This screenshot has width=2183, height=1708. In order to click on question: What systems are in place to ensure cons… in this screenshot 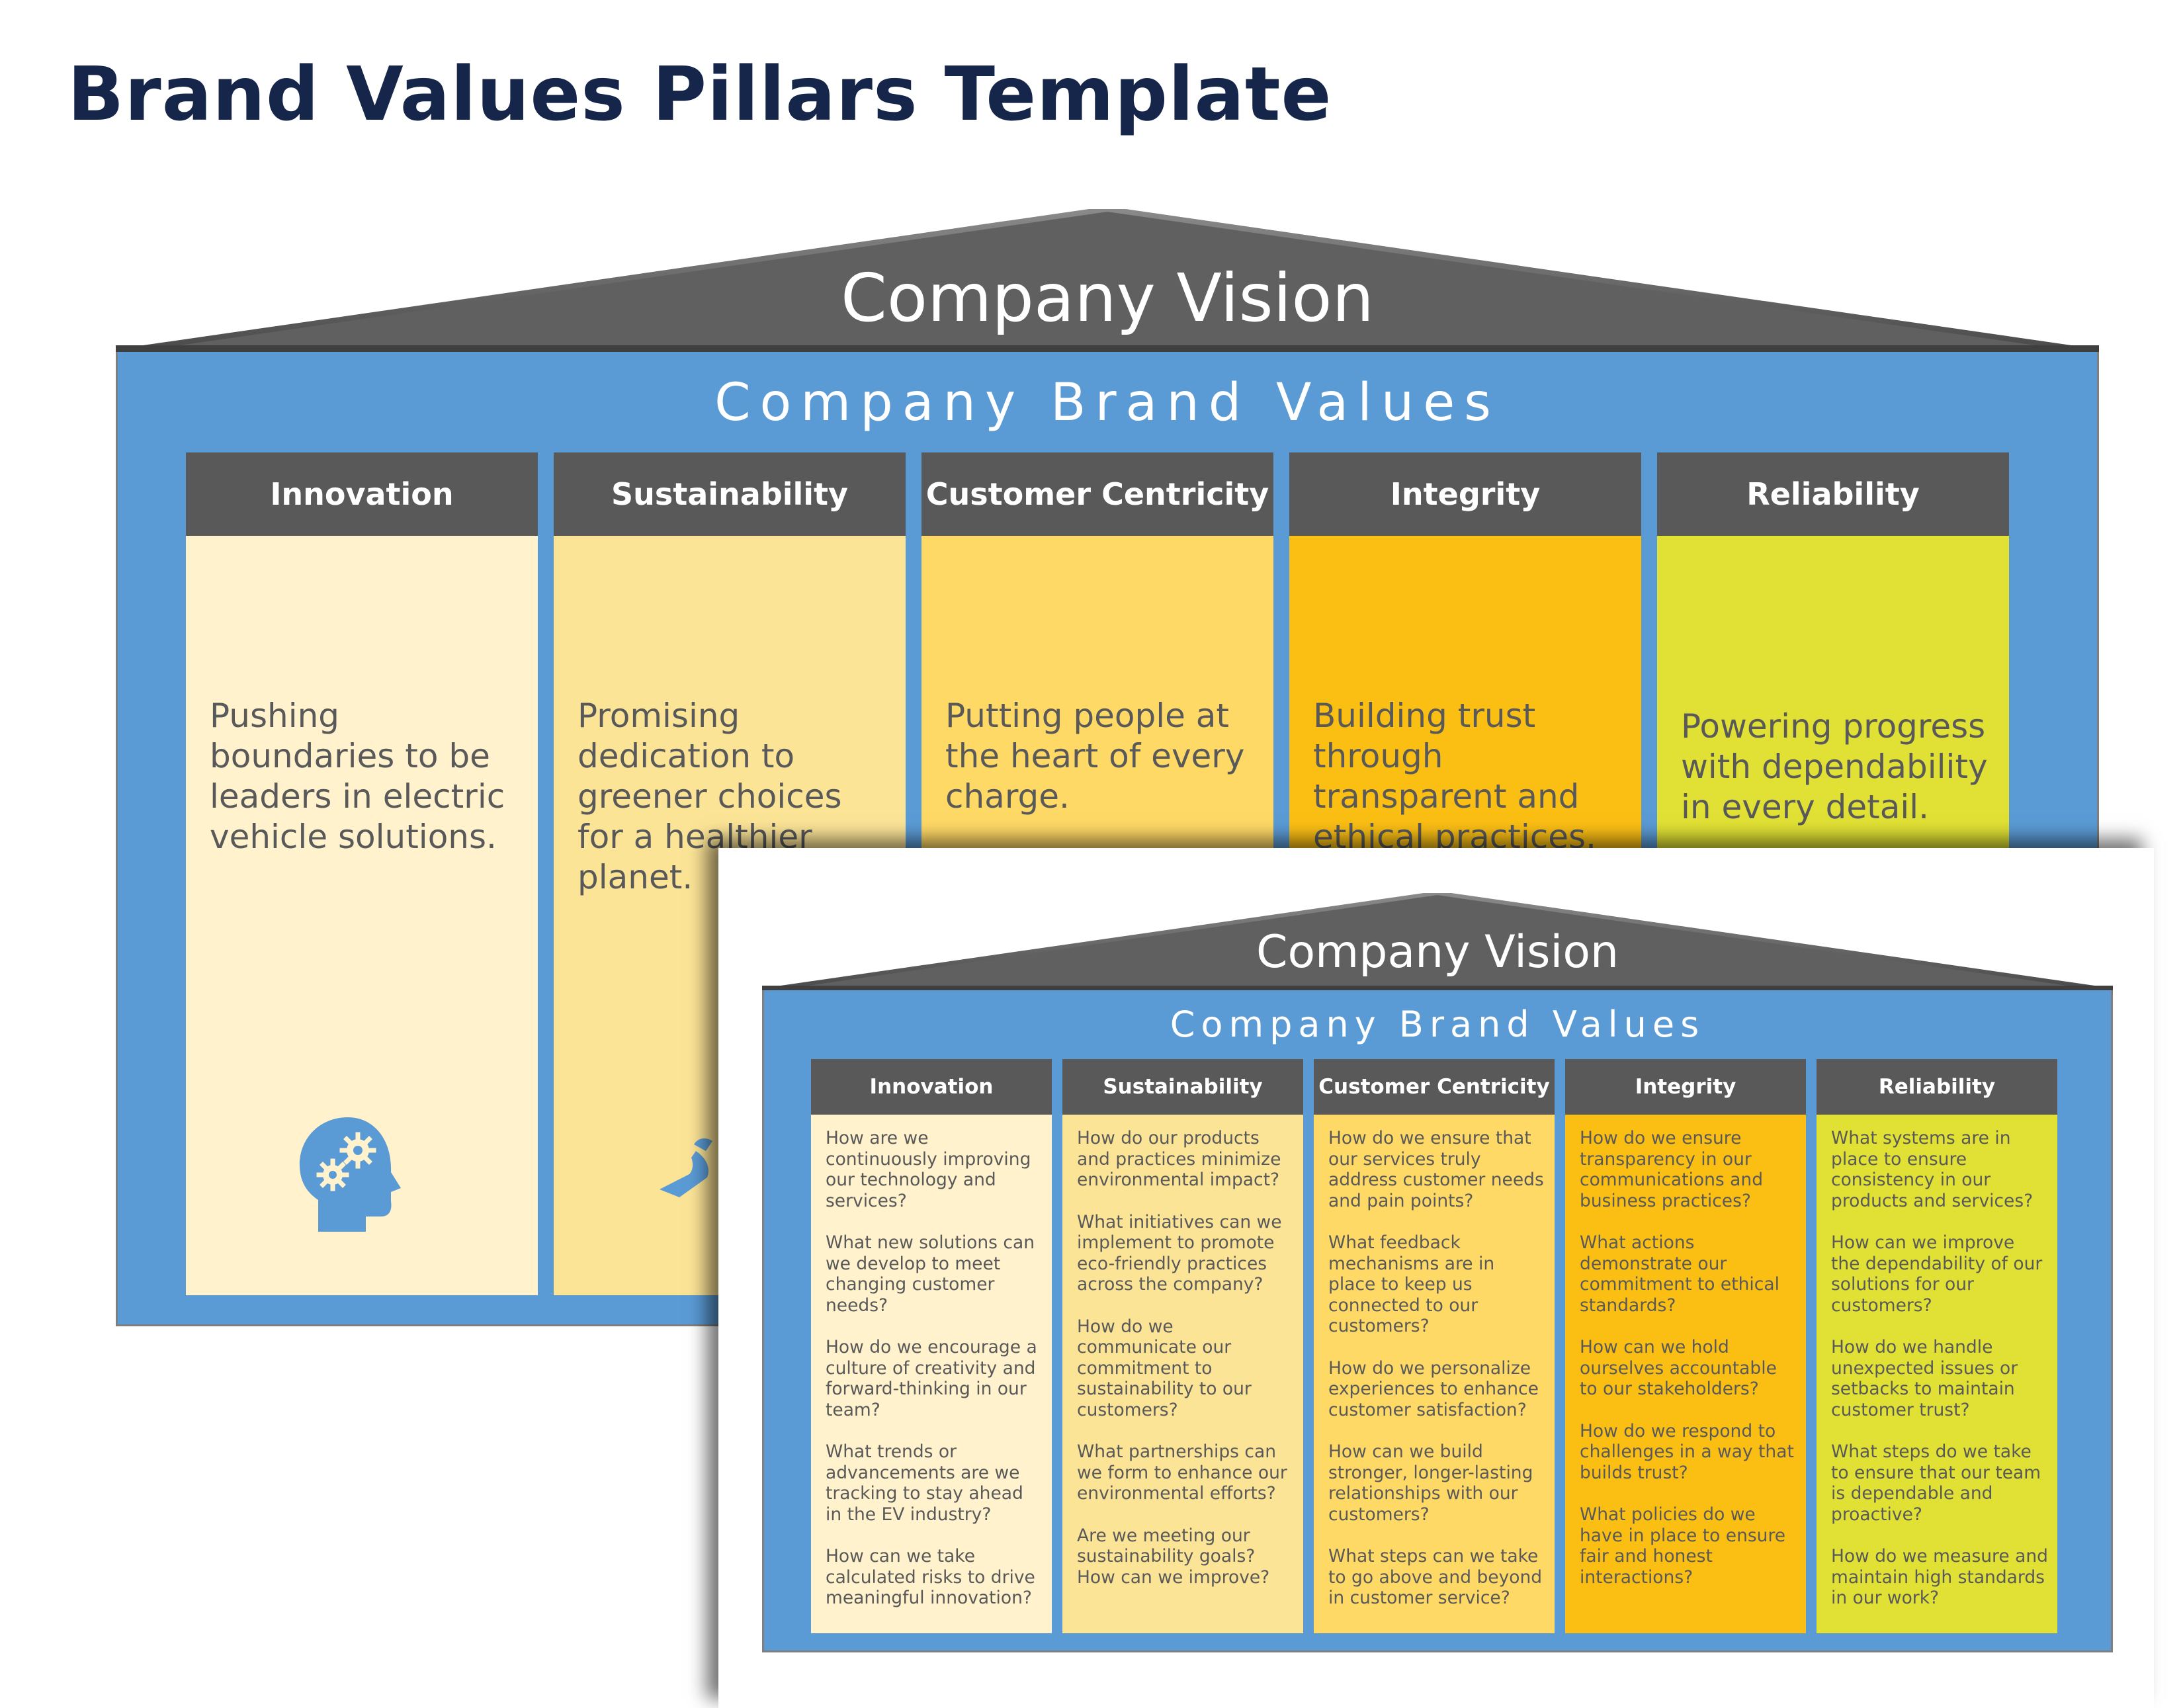, I will do `click(1932, 1169)`.